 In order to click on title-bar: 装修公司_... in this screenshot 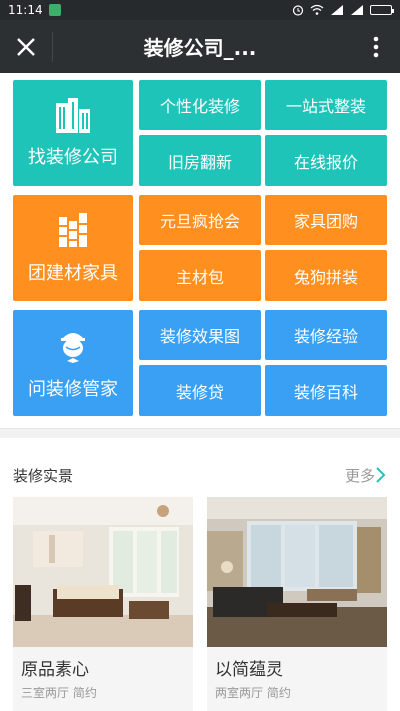, I will do `click(200, 46)`.